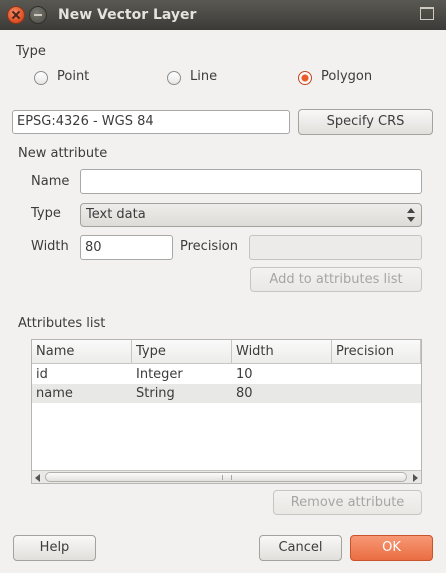 The image size is (446, 573). I want to click on restore-icon, so click(427, 13).